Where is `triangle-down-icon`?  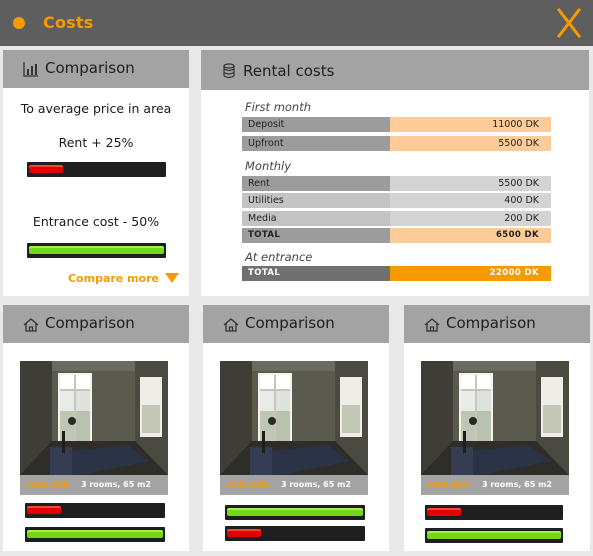
triangle-down-icon is located at coordinates (172, 278).